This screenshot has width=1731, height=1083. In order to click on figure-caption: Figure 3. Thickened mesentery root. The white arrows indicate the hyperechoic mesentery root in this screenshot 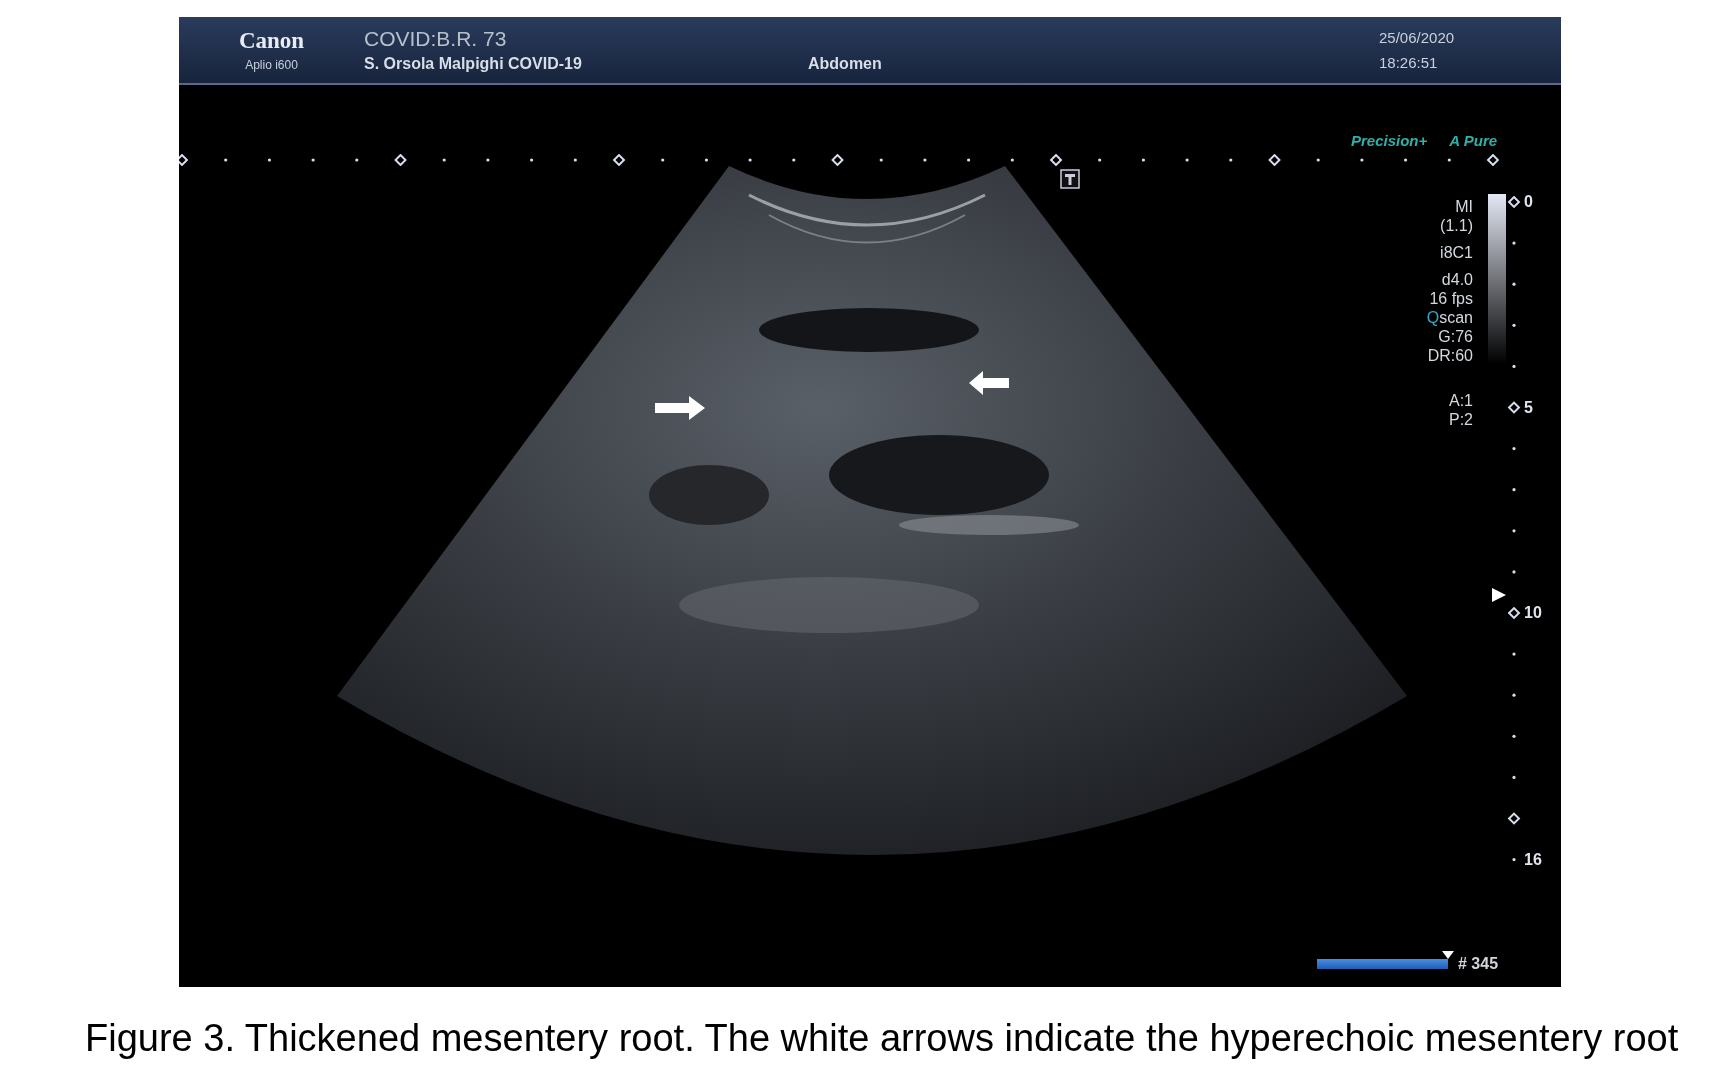, I will do `click(882, 1038)`.